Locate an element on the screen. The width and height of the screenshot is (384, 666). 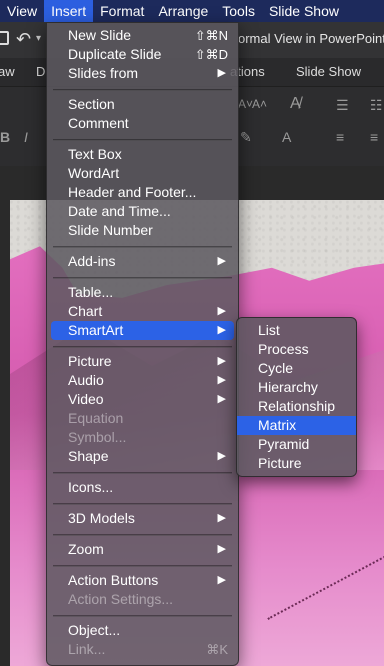
submenu-item-label: Hierarchy is located at coordinates (288, 387).